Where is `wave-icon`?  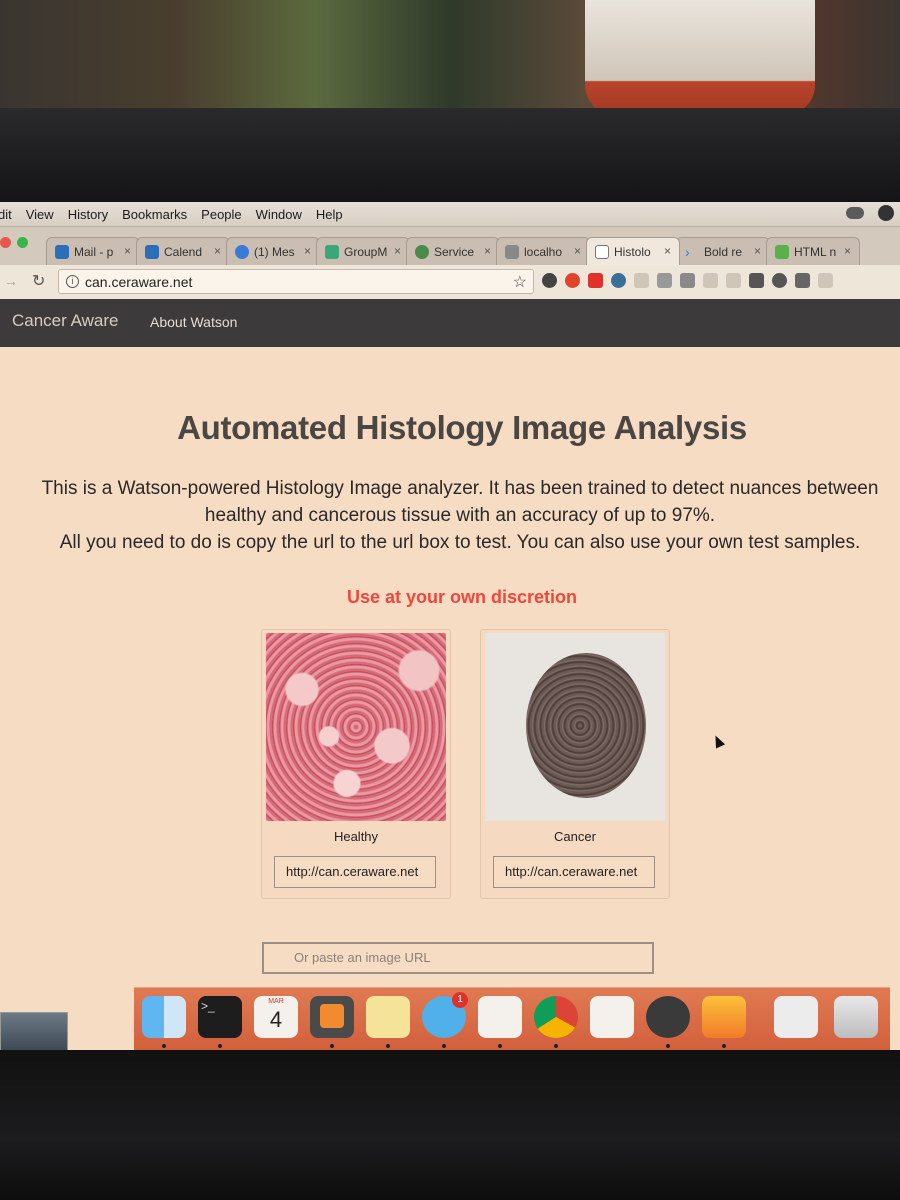
wave-icon is located at coordinates (733, 280).